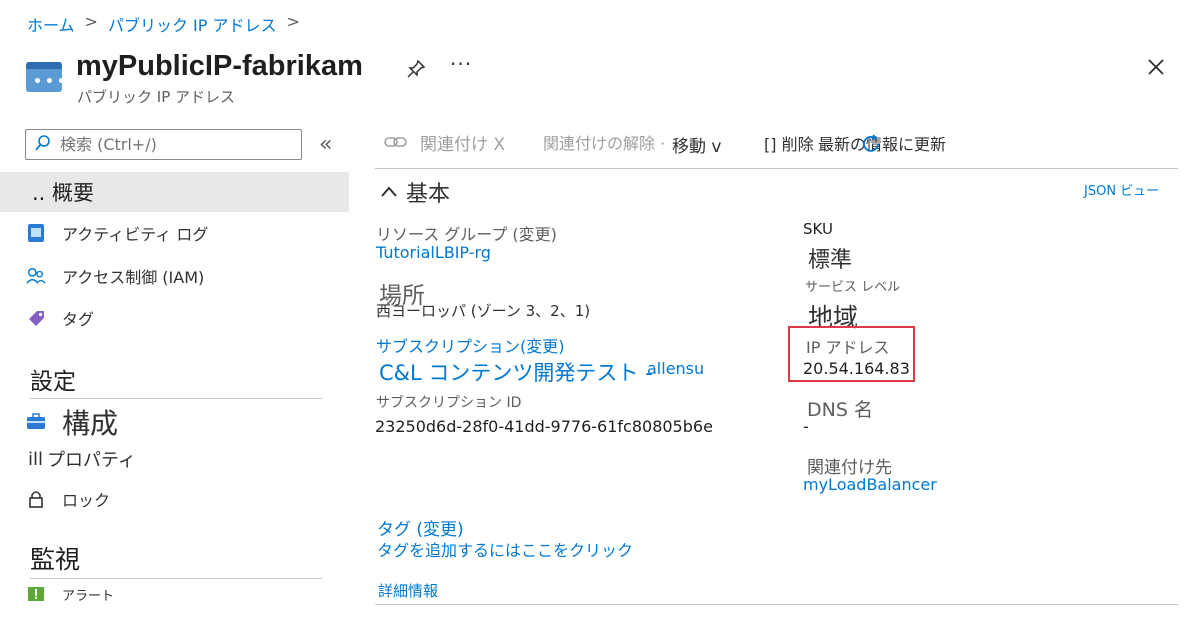  Describe the element at coordinates (36, 422) in the screenshot. I see `toolbox-icon` at that location.